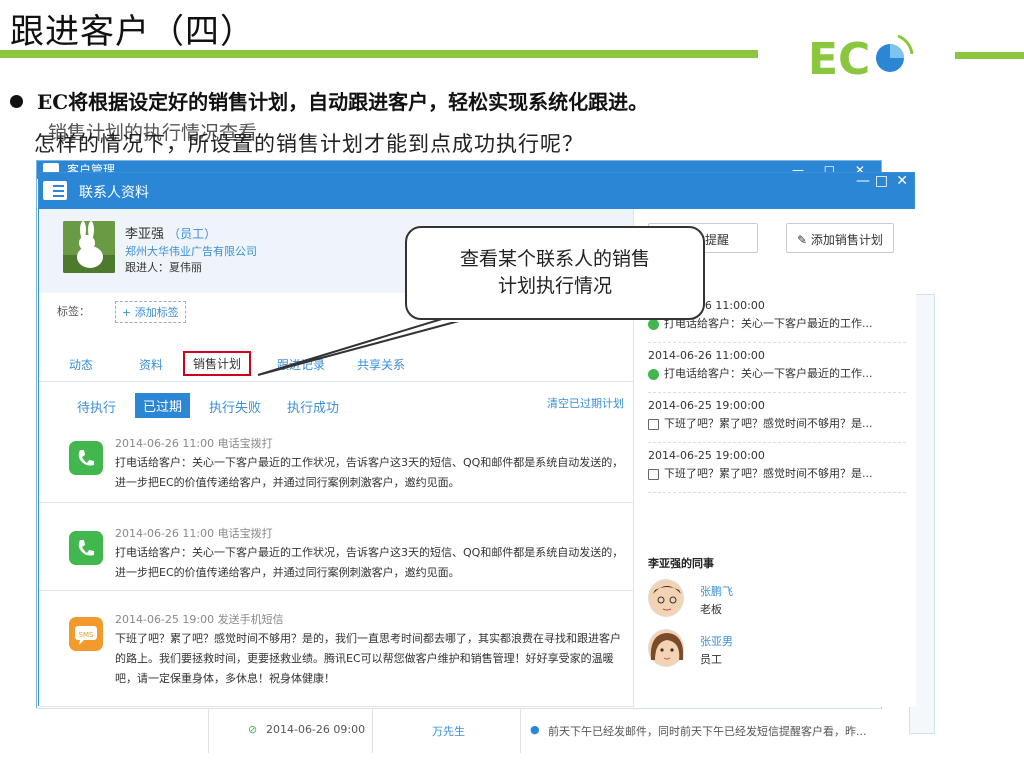 This screenshot has width=1024, height=768. Describe the element at coordinates (555, 273) in the screenshot. I see `callout-bubble: 查看某个联系人的销售 计划执行情况` at that location.